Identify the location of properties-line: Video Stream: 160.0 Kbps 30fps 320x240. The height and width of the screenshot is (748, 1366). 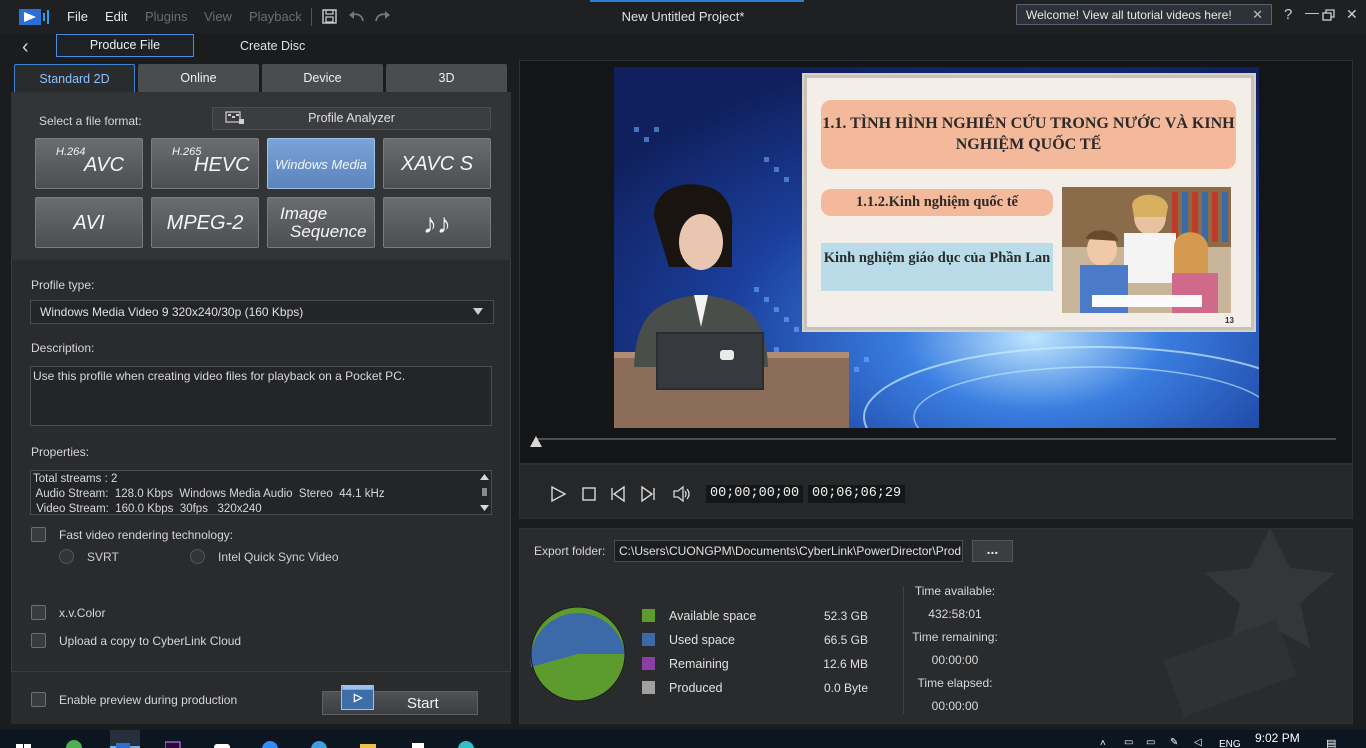
(147, 509).